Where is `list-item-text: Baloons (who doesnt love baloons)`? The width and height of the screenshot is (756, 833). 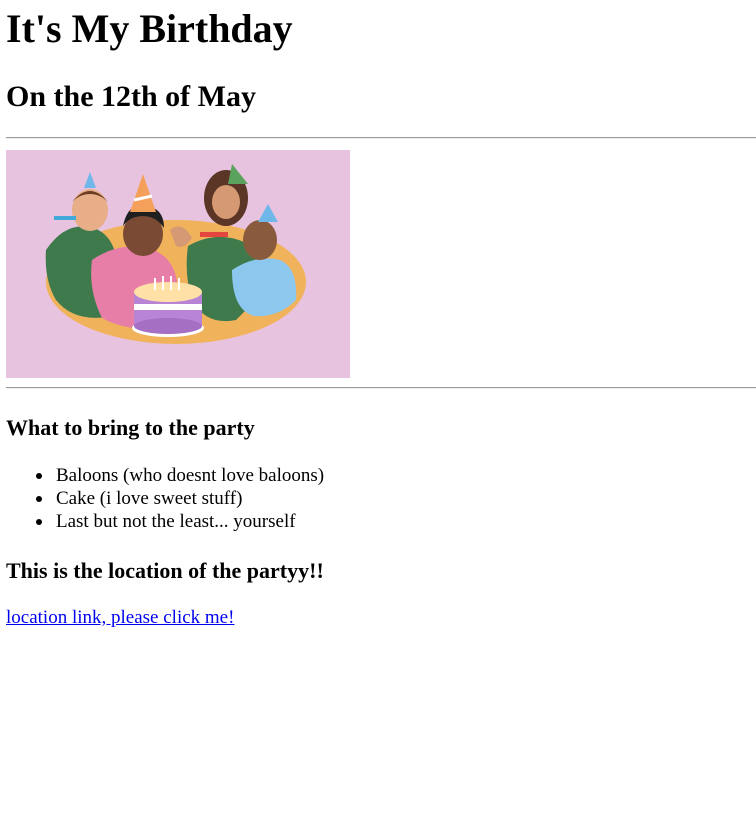
list-item-text: Baloons (who doesnt love baloons) is located at coordinates (190, 475).